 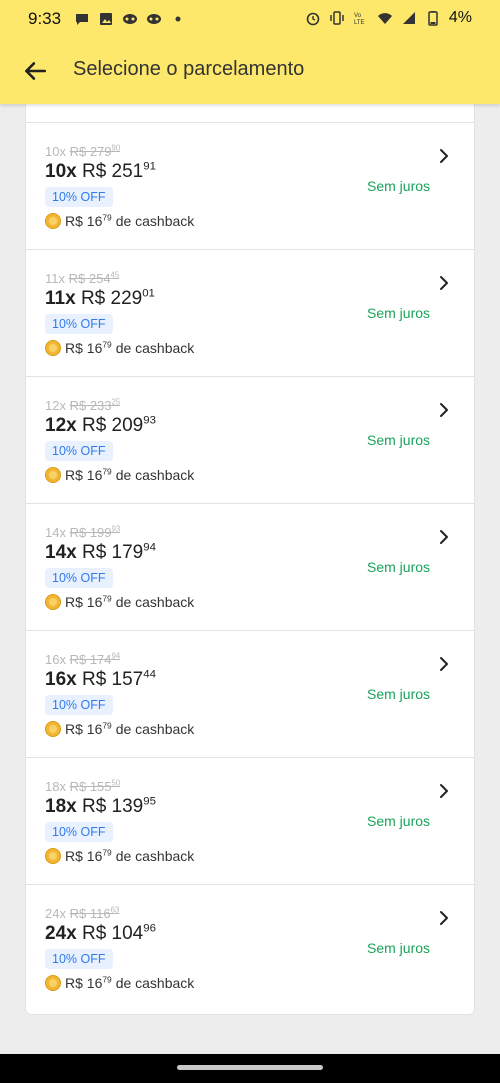 I want to click on battery-icon, so click(x=433, y=18).